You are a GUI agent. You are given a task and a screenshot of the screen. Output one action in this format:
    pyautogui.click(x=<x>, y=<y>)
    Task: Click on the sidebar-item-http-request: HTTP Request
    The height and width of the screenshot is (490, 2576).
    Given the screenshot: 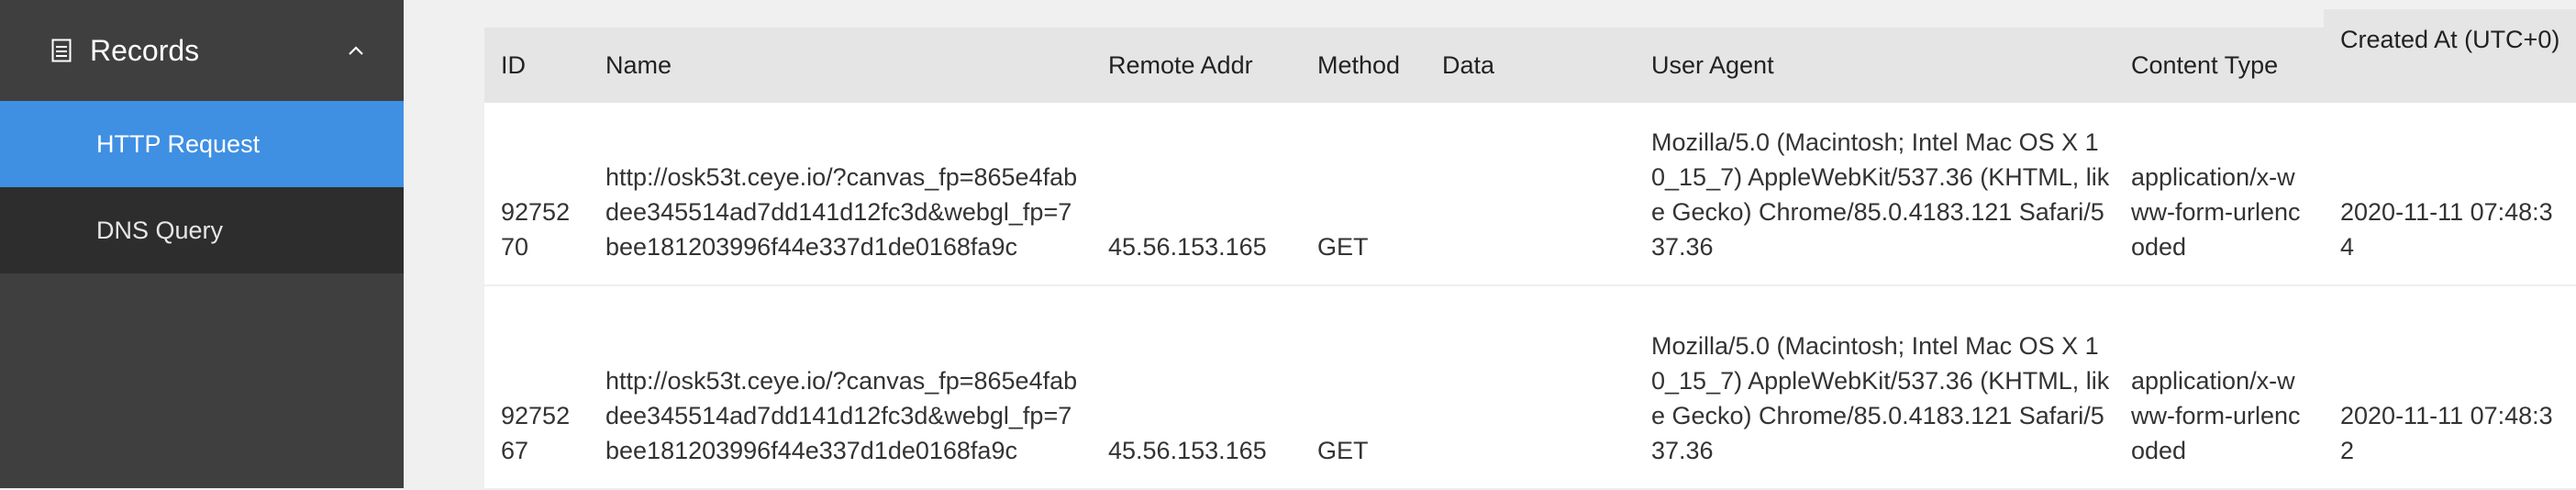 What is the action you would take?
    pyautogui.click(x=202, y=144)
    